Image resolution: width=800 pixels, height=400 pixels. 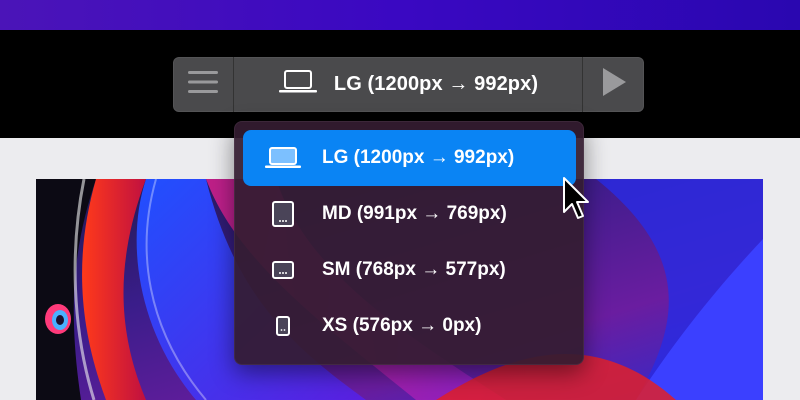 What do you see at coordinates (283, 214) in the screenshot?
I see `tablet-portrait-icon` at bounding box center [283, 214].